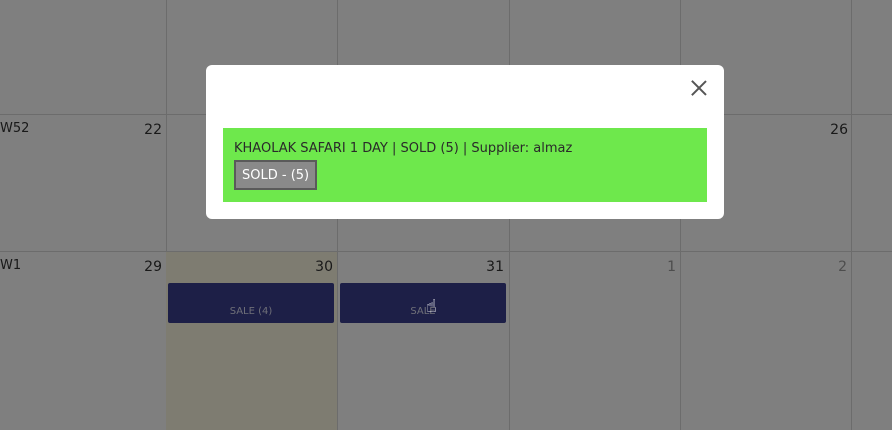 Image resolution: width=892 pixels, height=430 pixels. Describe the element at coordinates (276, 175) in the screenshot. I see `sold-status-button: SOLD - (5)` at that location.